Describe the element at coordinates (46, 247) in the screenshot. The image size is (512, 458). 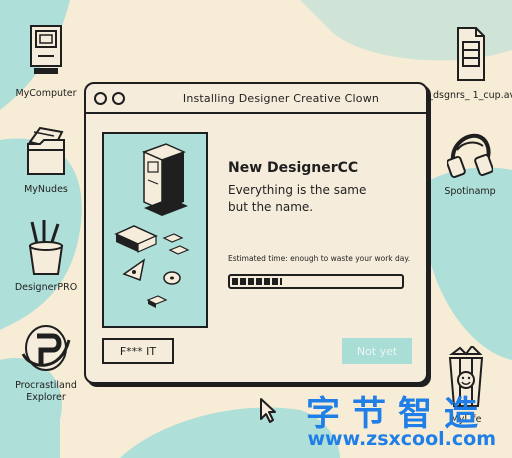
I see `brush-cup-icon` at that location.